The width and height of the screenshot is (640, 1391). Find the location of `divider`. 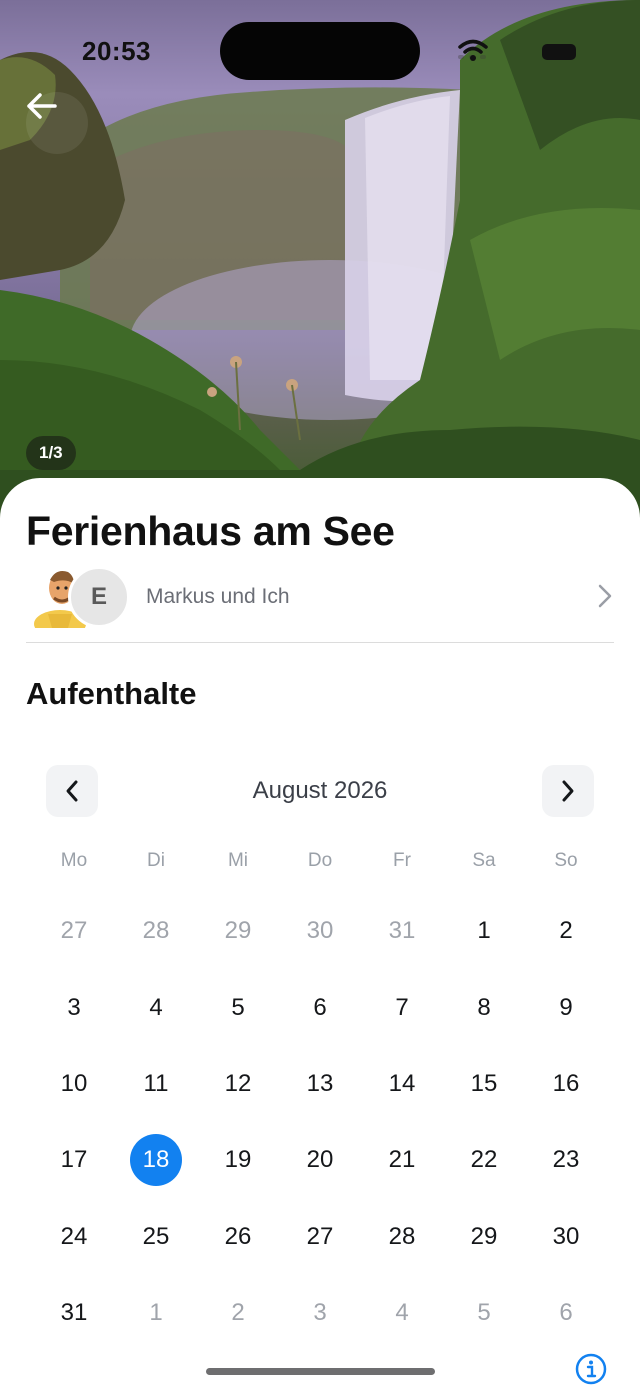

divider is located at coordinates (320, 642).